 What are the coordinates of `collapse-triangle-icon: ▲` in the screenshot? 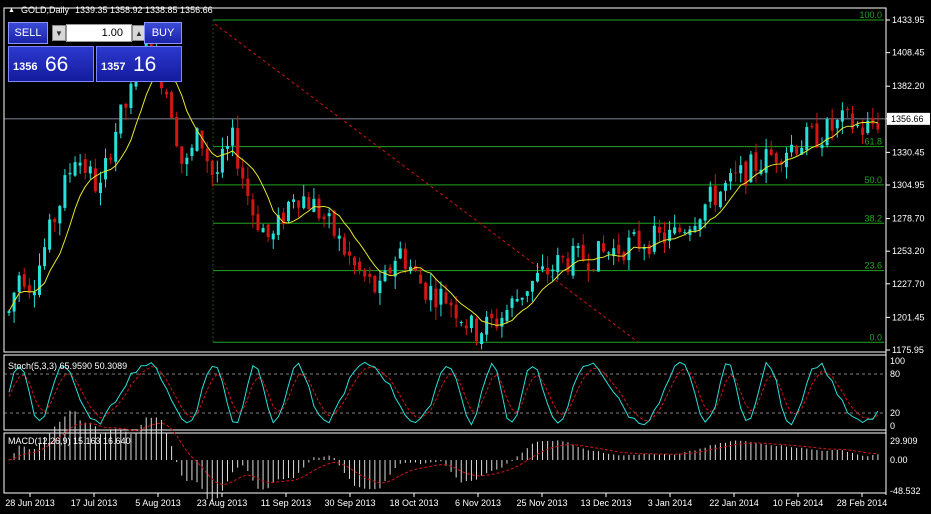 It's located at (11, 10).